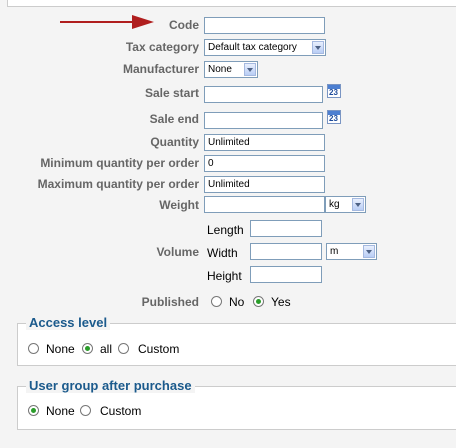 The width and height of the screenshot is (456, 448). What do you see at coordinates (162, 47) in the screenshot?
I see `tax-category-label: Tax category` at bounding box center [162, 47].